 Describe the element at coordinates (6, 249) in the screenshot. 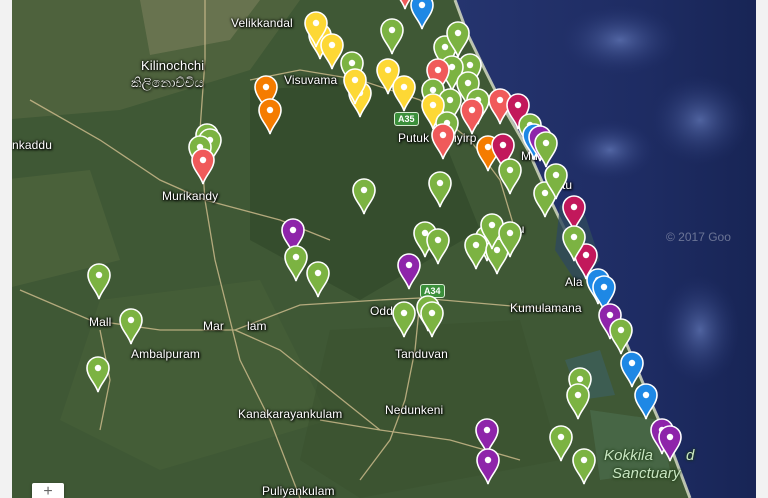

I see `left-page-margin` at that location.